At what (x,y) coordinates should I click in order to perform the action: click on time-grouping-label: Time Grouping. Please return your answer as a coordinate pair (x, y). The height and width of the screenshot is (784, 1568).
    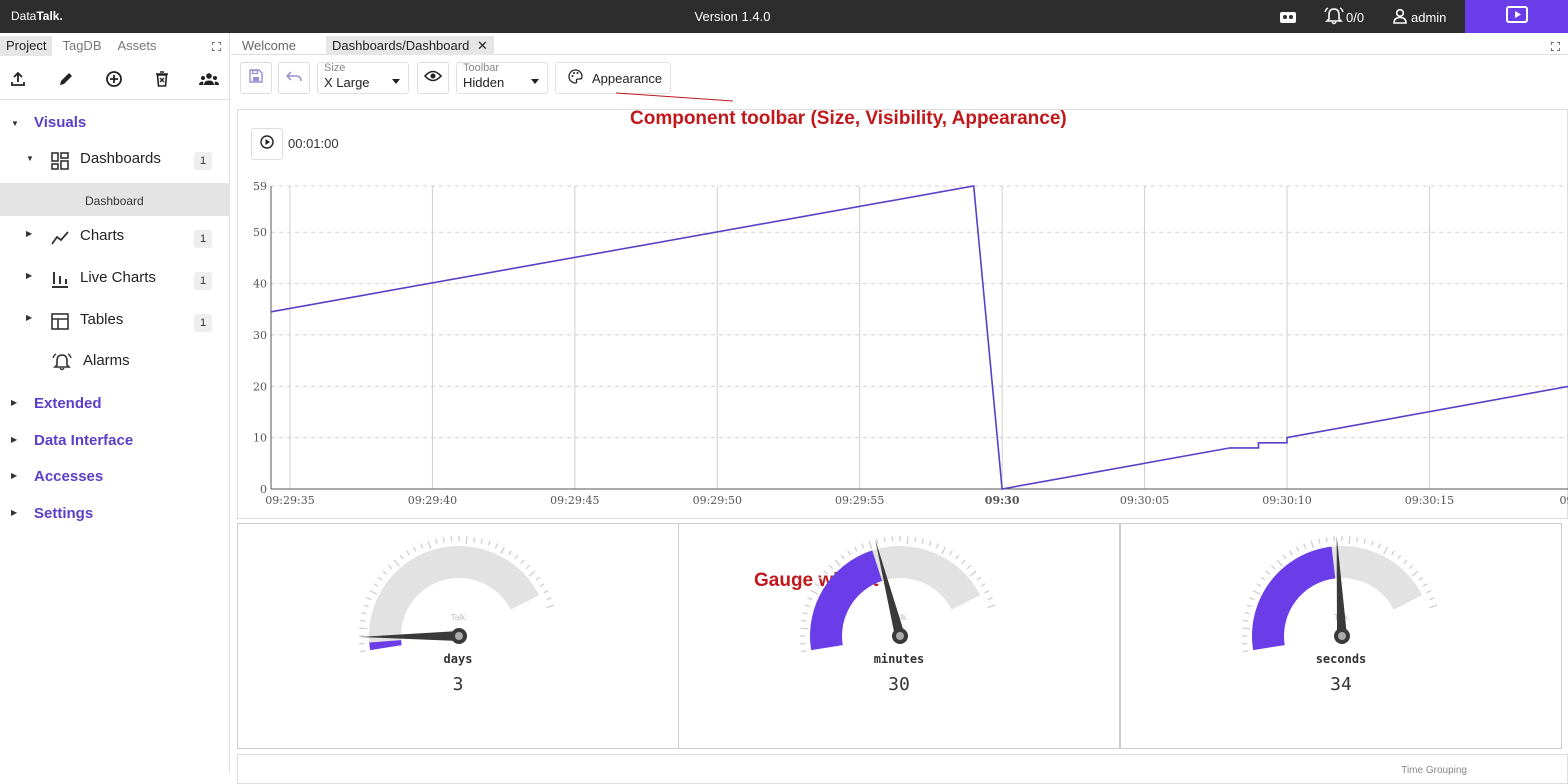
    Looking at the image, I should click on (1434, 770).